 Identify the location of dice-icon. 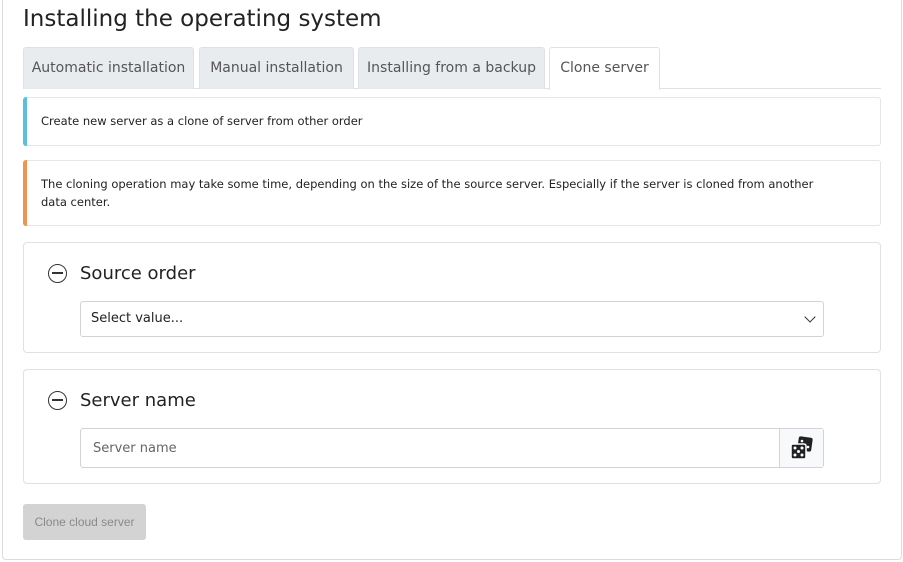
(801, 448).